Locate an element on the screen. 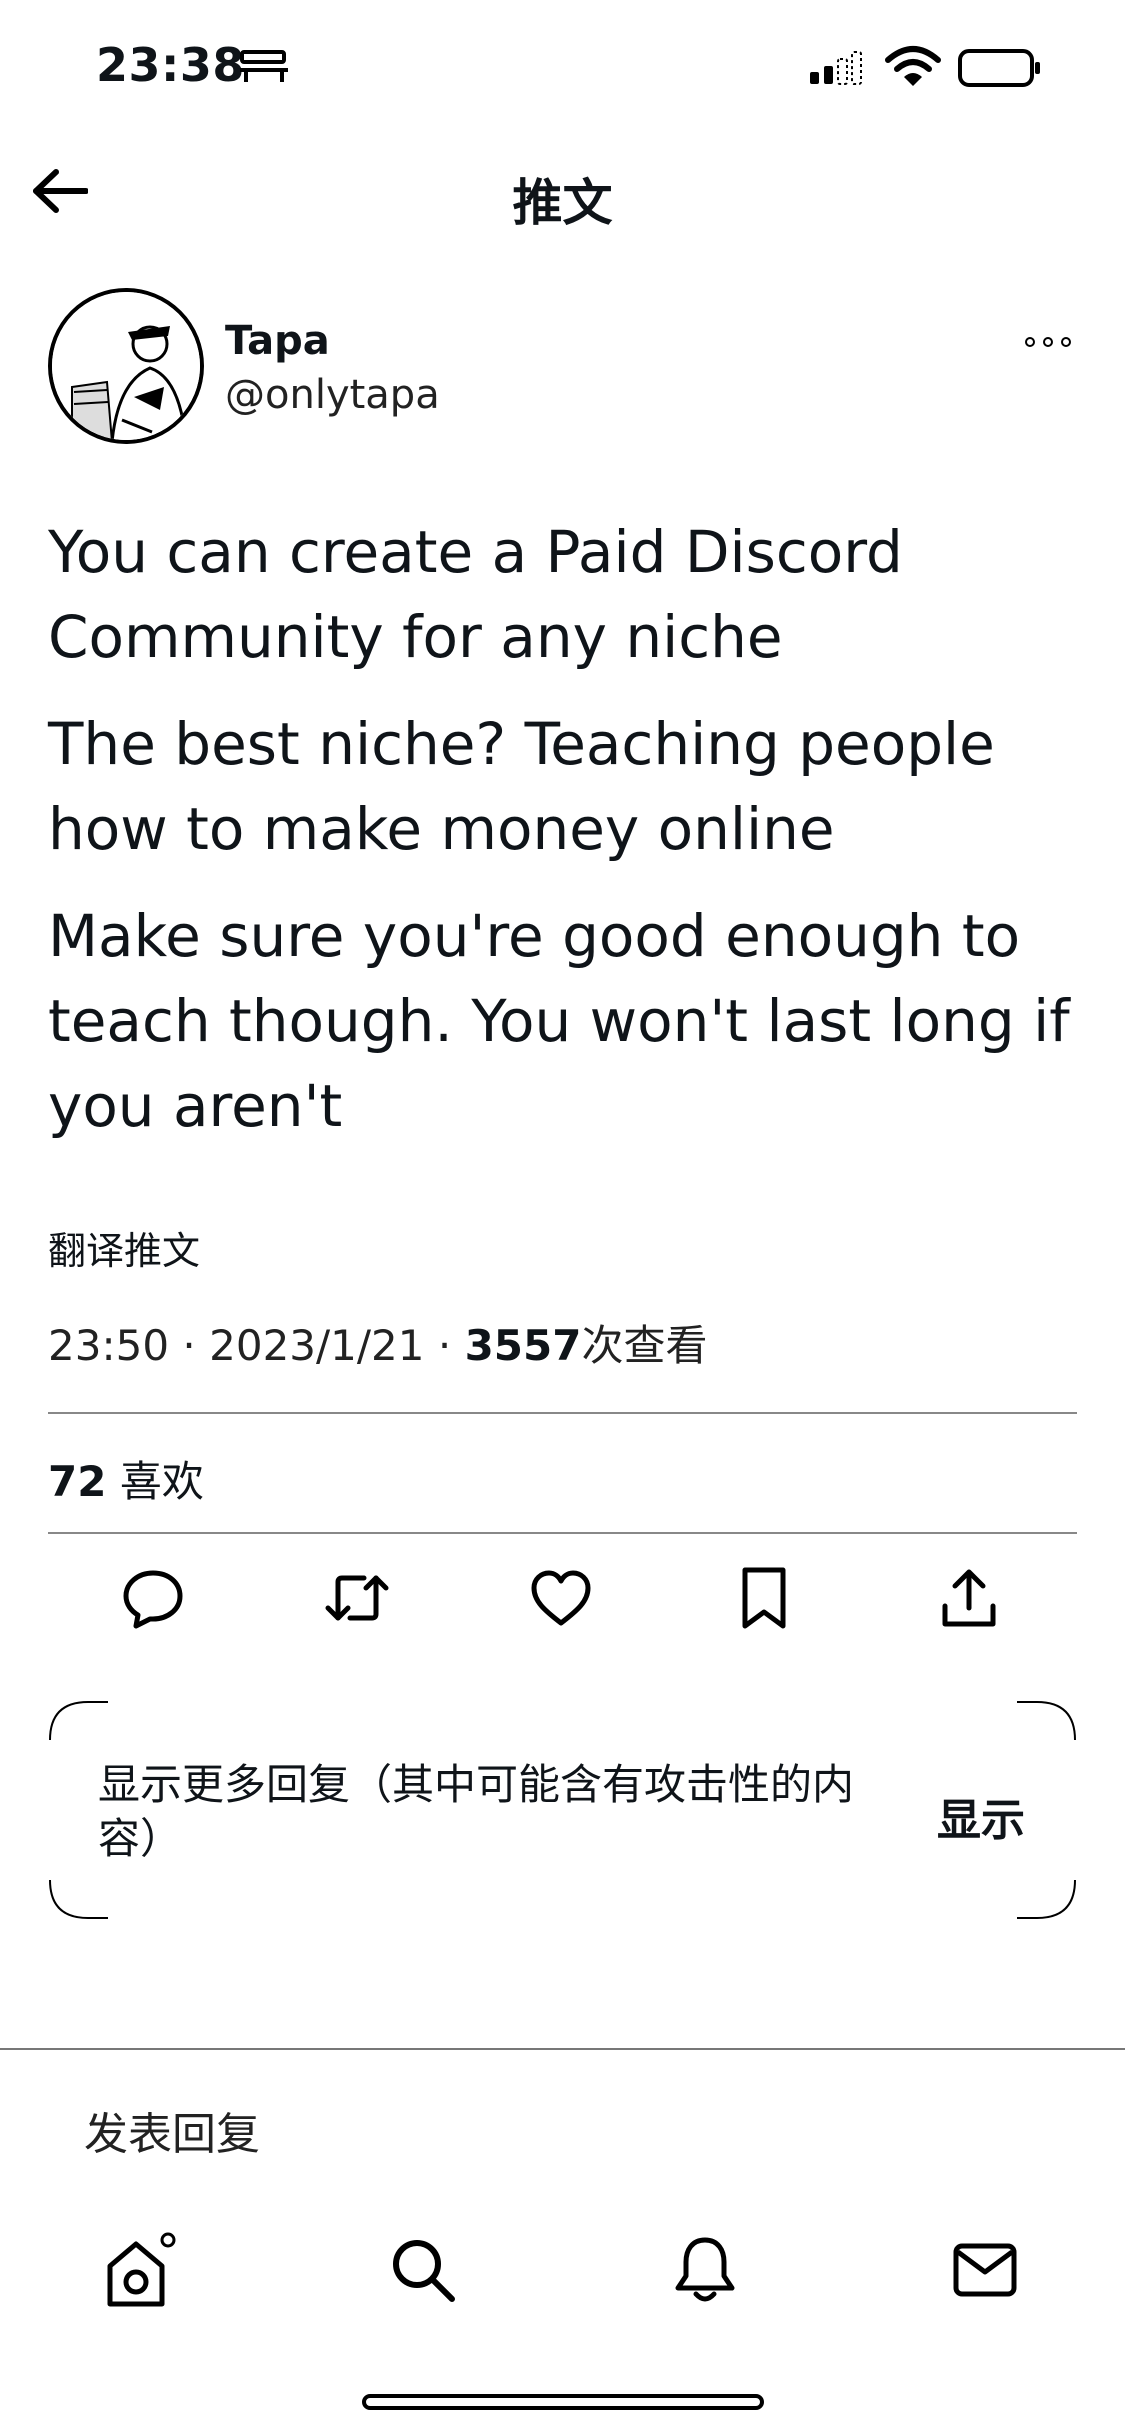 The width and height of the screenshot is (1125, 2436). comment-icon is located at coordinates (153, 1599).